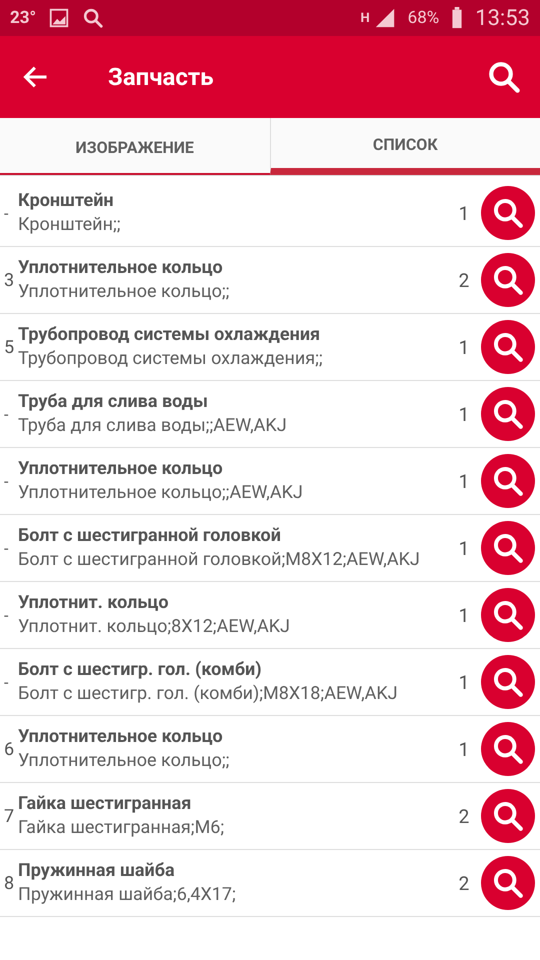 The height and width of the screenshot is (960, 540). I want to click on part-title: Пружинная шайба, so click(97, 870).